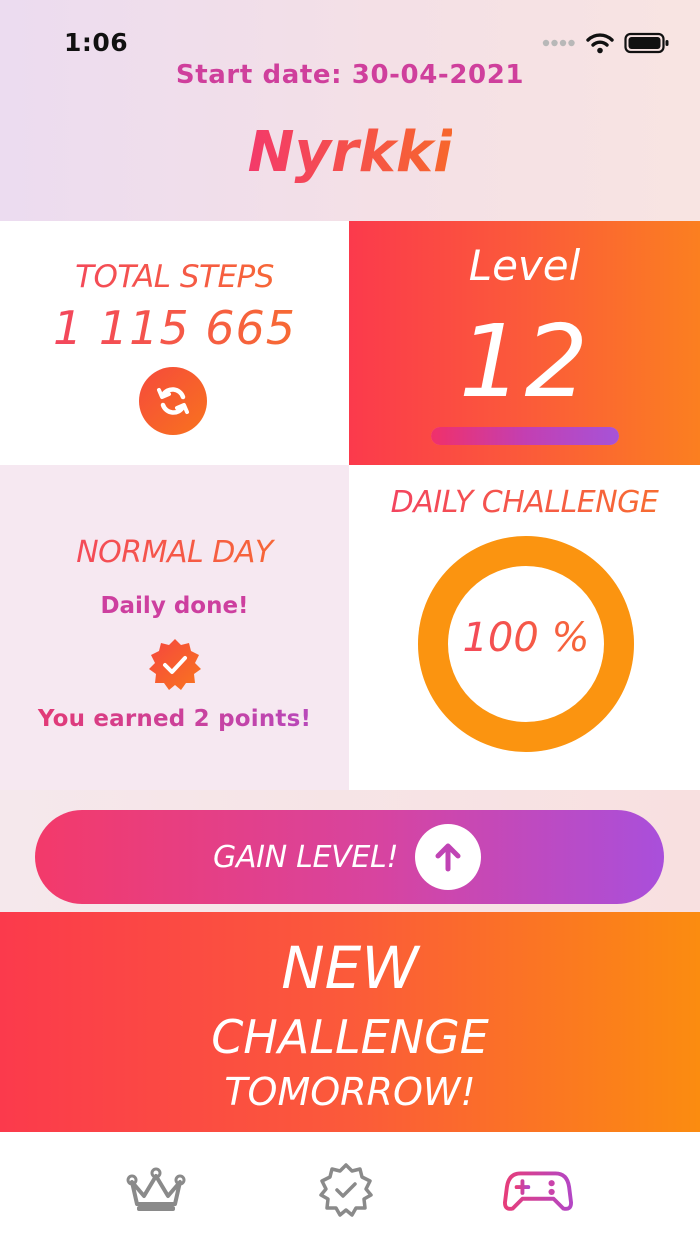 This screenshot has height=1244, width=700. What do you see at coordinates (174, 552) in the screenshot?
I see `normal-day-title: NORMAL DAY` at bounding box center [174, 552].